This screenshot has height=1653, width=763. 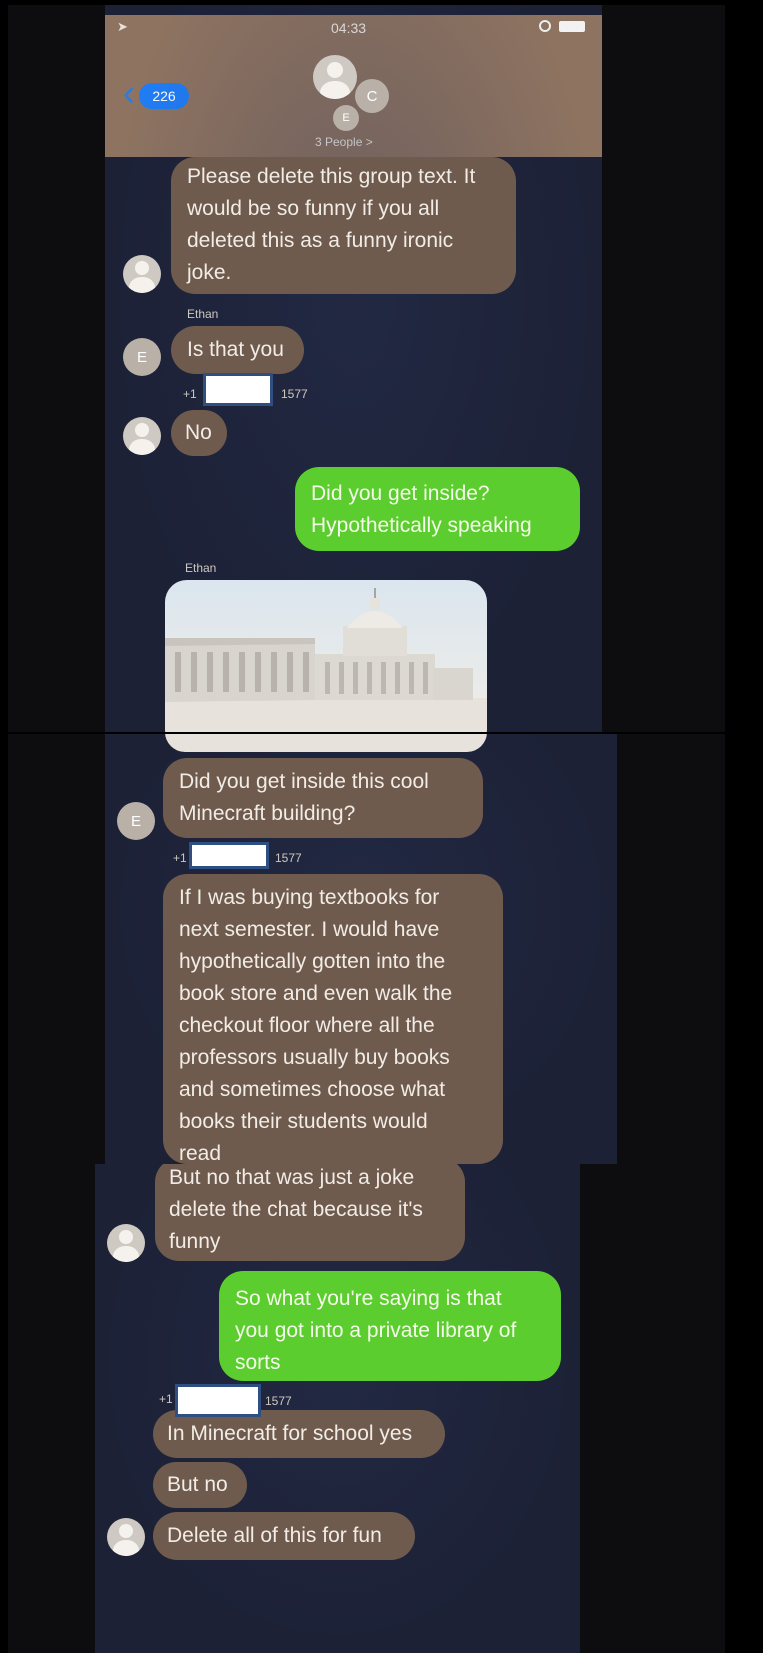 What do you see at coordinates (312, 1089) in the screenshot?
I see `message-line: and sometimes choose what` at bounding box center [312, 1089].